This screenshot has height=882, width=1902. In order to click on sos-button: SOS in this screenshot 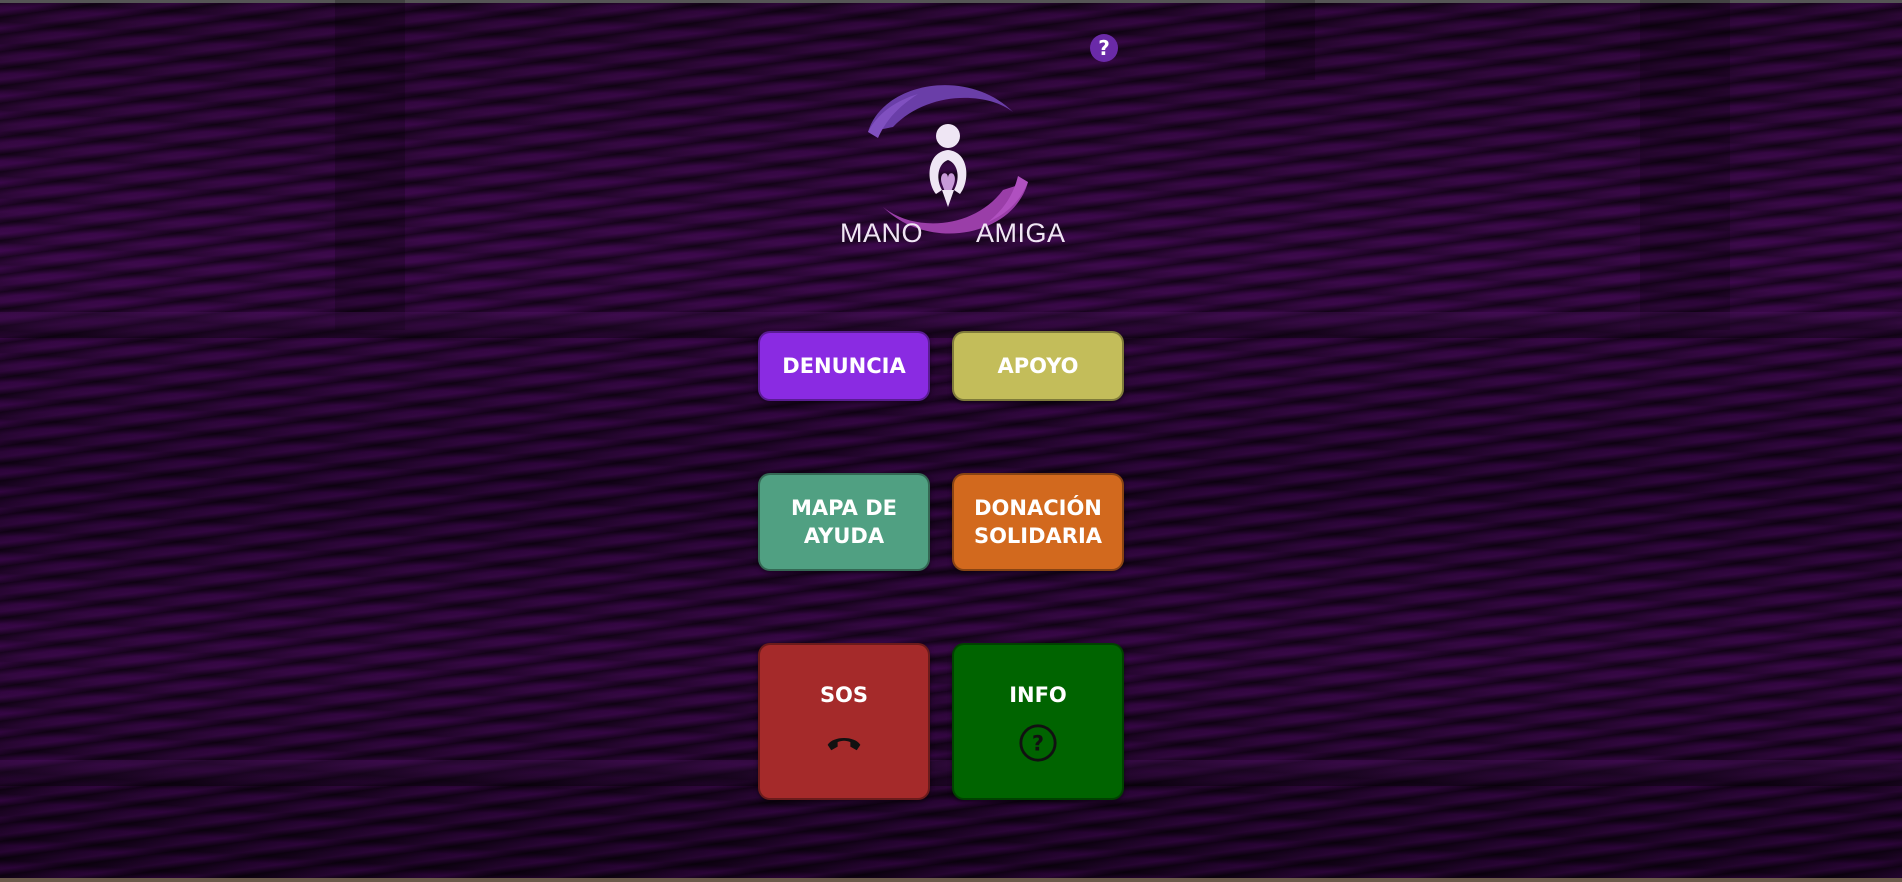, I will do `click(844, 721)`.